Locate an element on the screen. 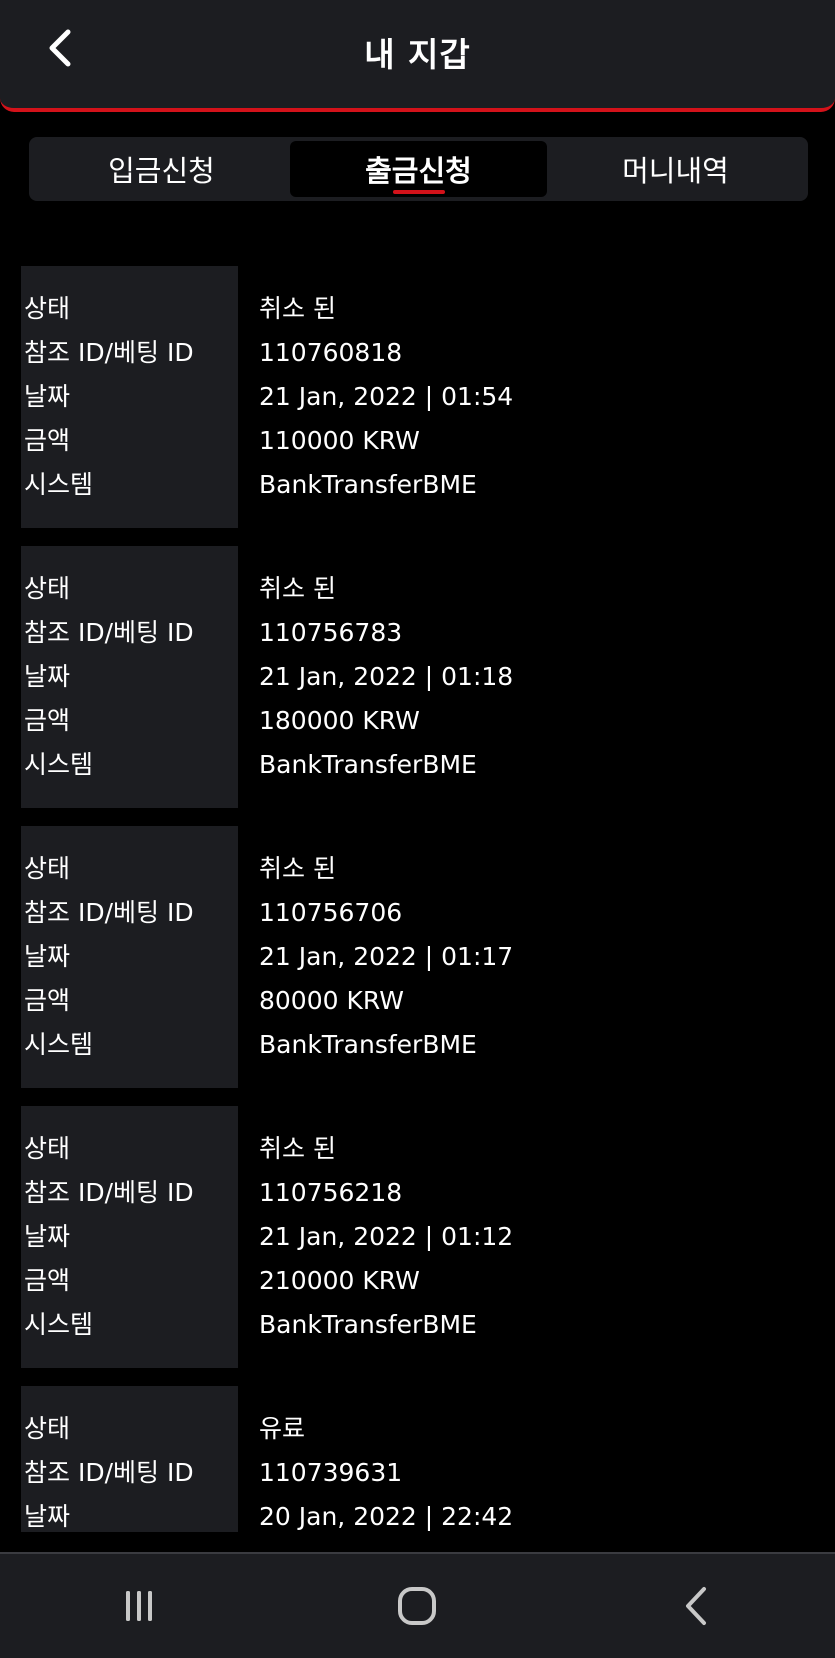 The height and width of the screenshot is (1658, 835). tab-withdrawal-request: 출금신청 is located at coordinates (418, 169).